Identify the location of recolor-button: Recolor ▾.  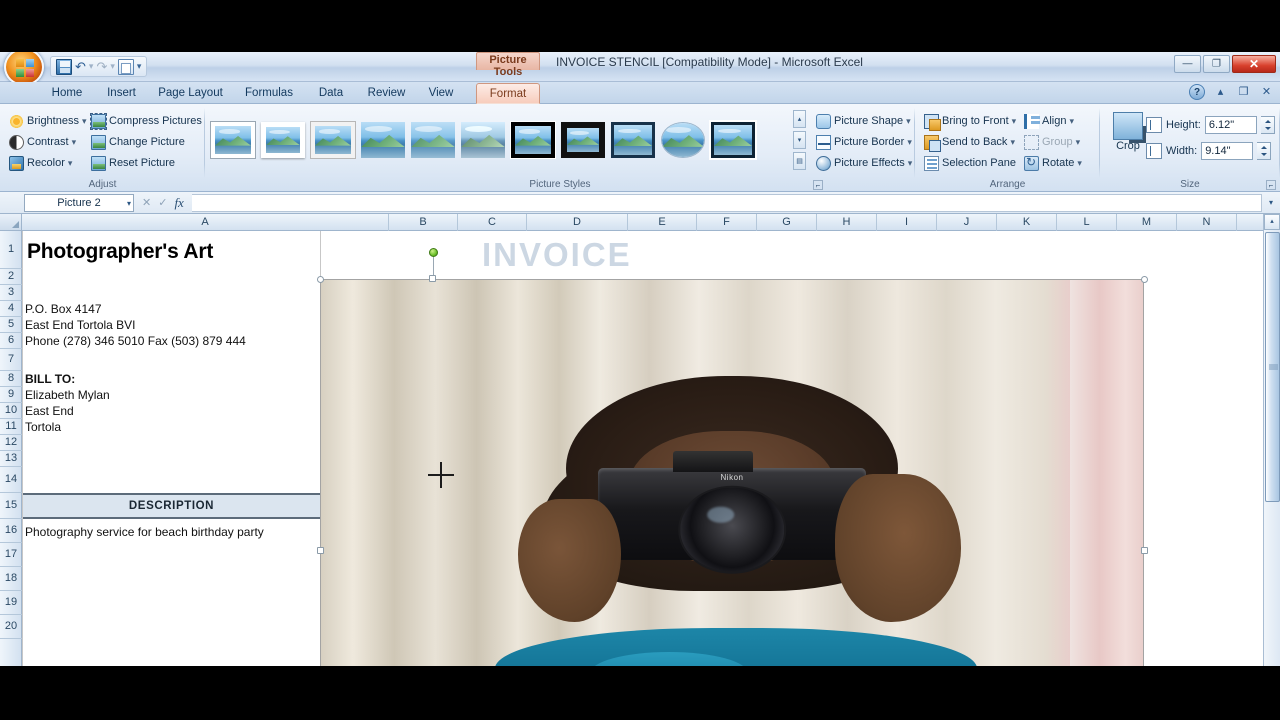
(40, 163).